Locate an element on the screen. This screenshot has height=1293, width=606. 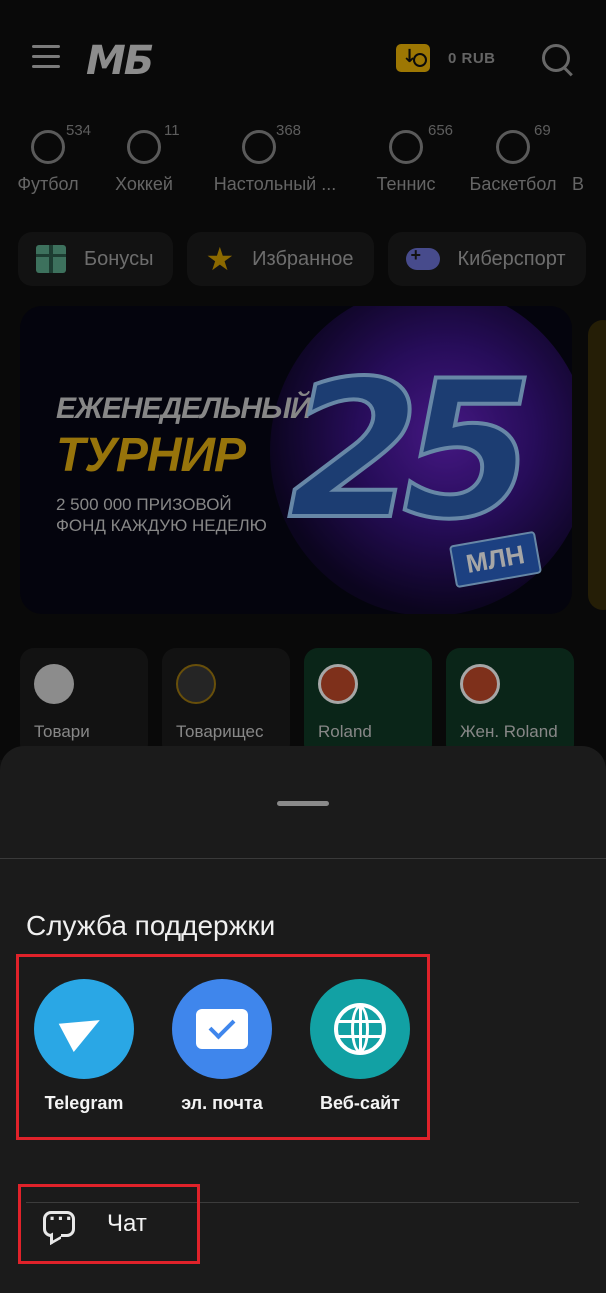
contact-label: Веб-сайт is located at coordinates (359, 1103).